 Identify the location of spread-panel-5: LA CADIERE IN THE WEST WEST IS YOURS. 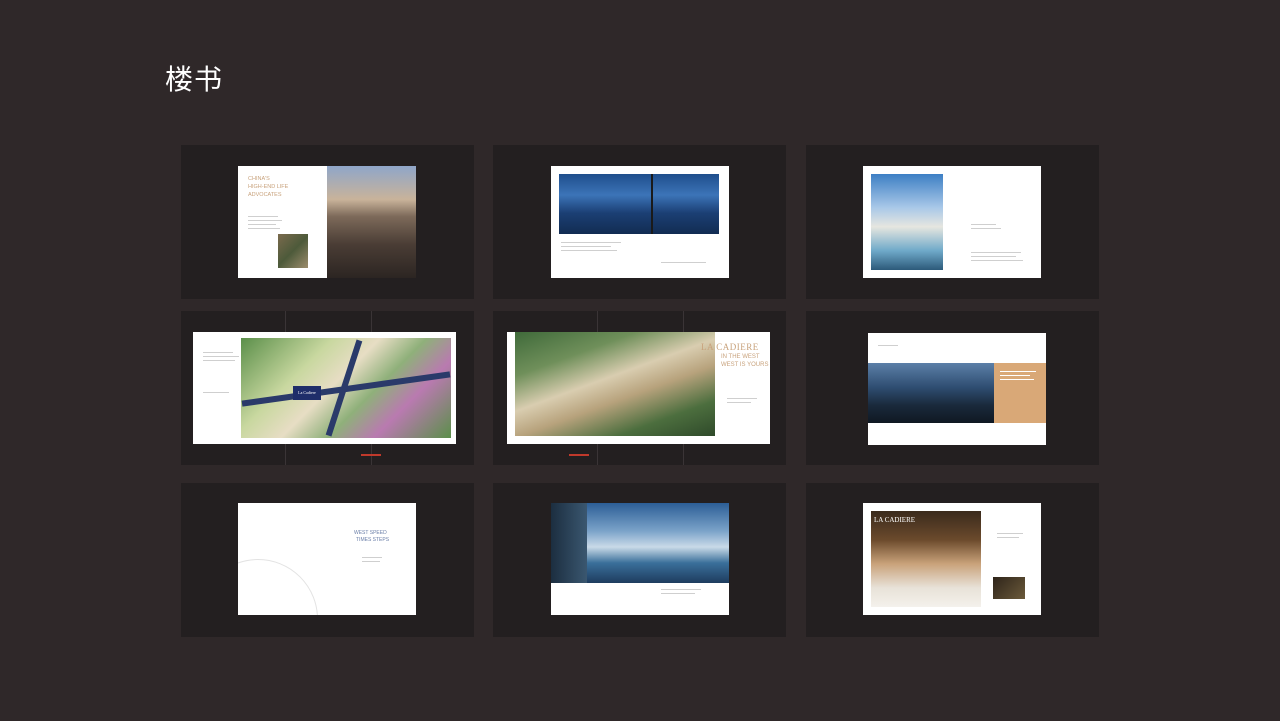
(639, 388).